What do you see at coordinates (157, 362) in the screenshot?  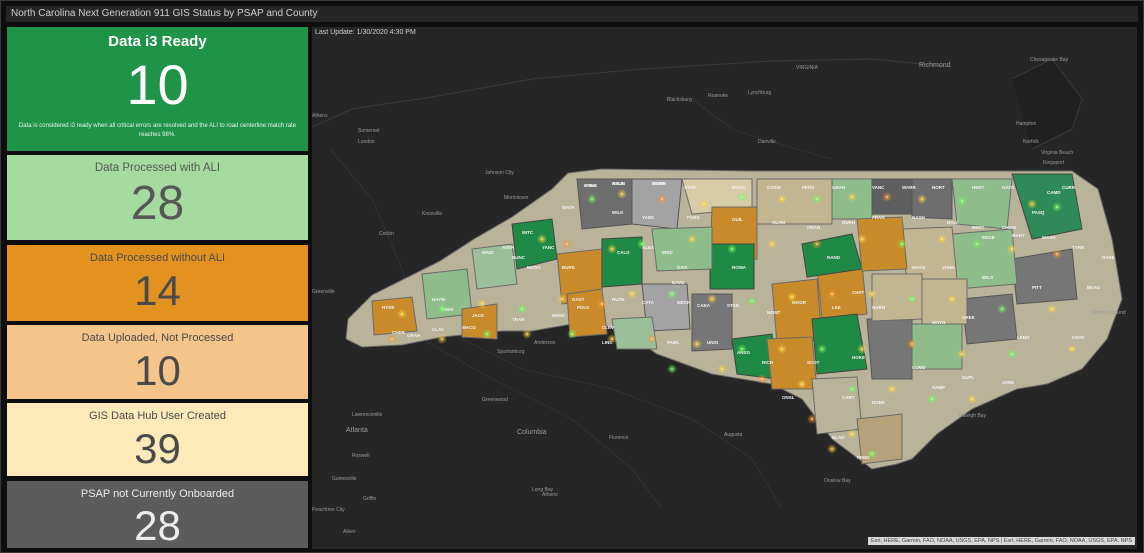 I see `indicator-uploaded-not-processed: Data Uploaded, Not Processed 10` at bounding box center [157, 362].